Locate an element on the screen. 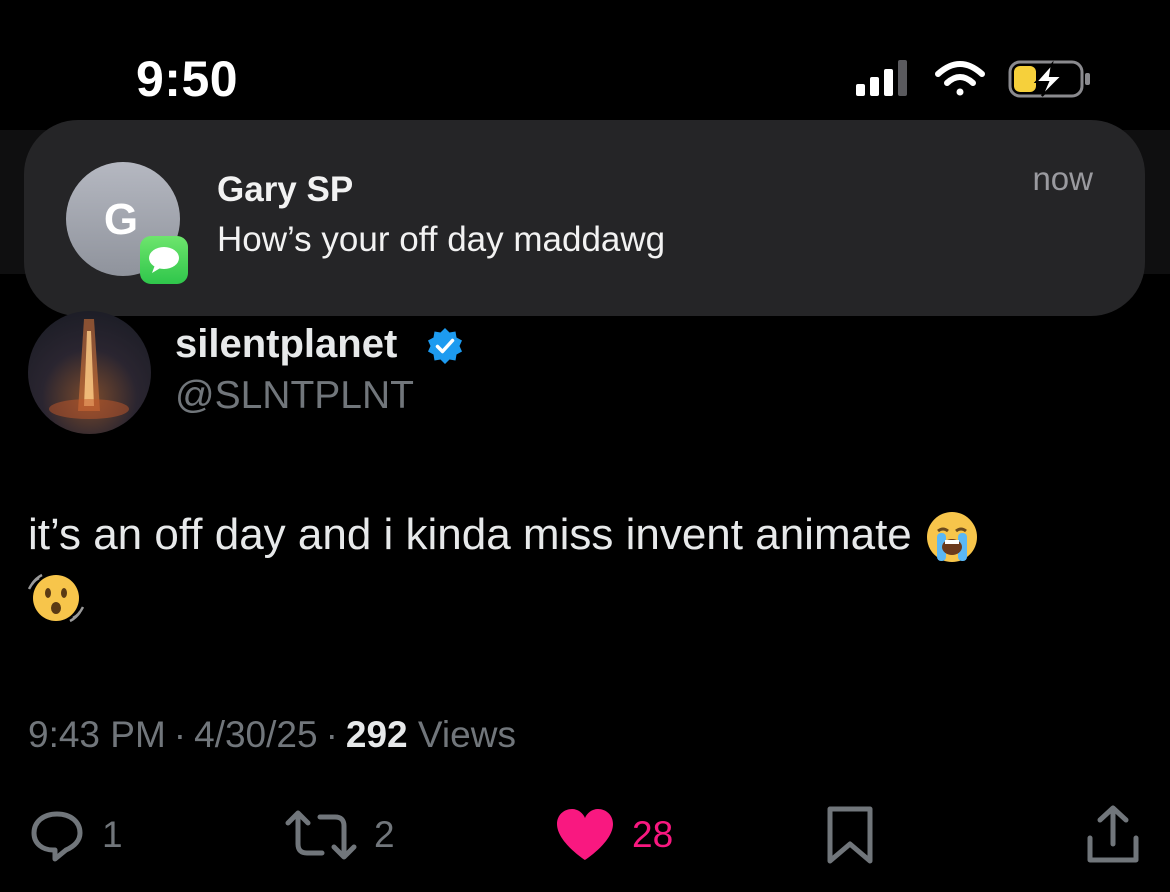  share-icon is located at coordinates (1113, 834).